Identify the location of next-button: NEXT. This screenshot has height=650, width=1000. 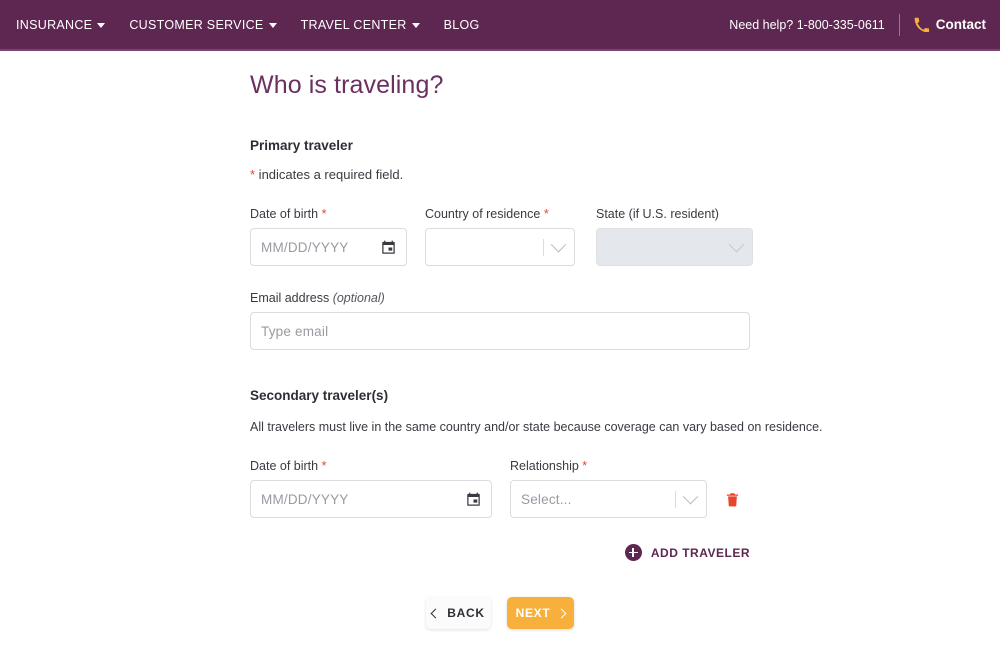
(540, 613).